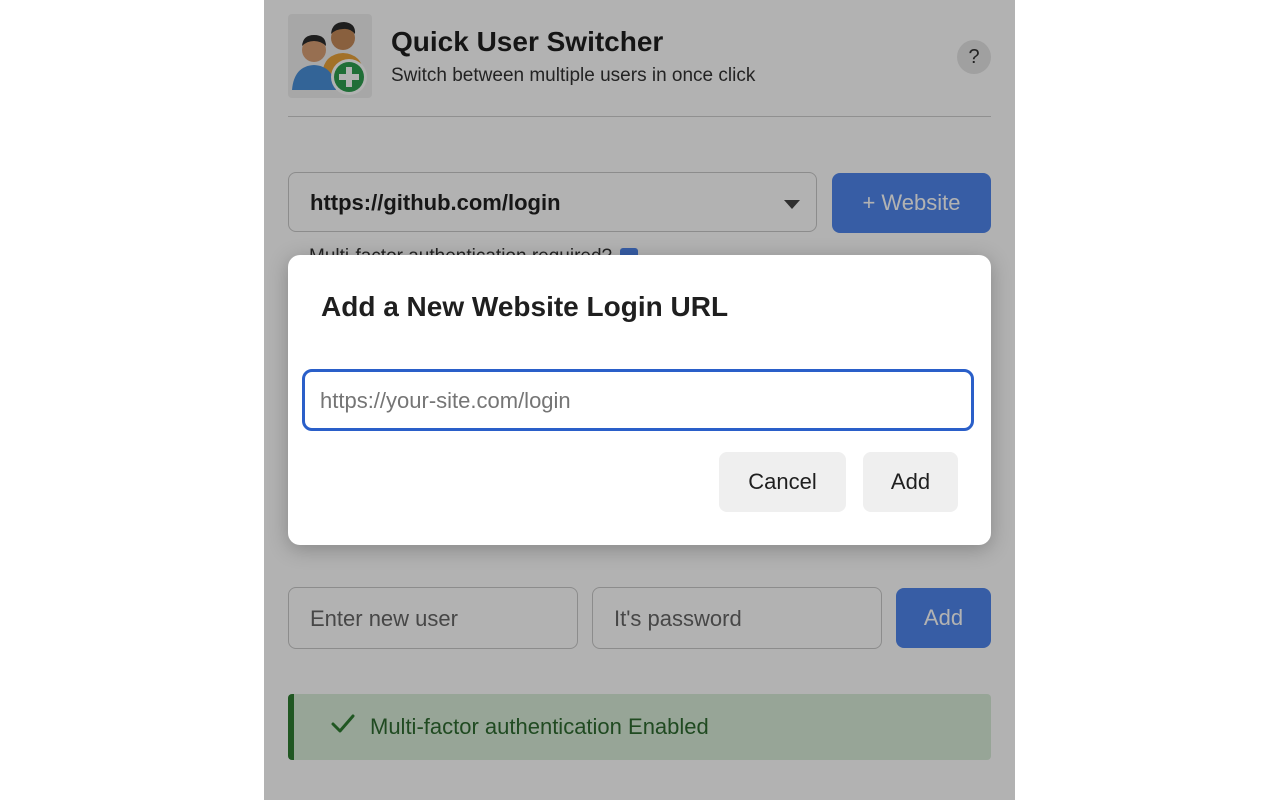  Describe the element at coordinates (910, 482) in the screenshot. I see `dialog-add-button: Add` at that location.